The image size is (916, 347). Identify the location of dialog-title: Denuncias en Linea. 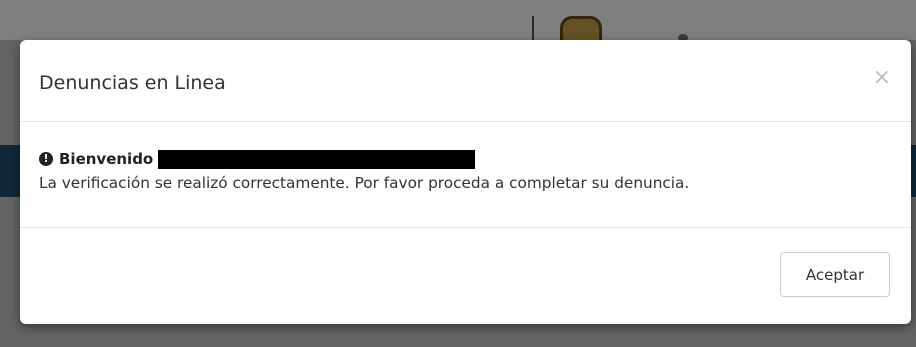
(132, 83).